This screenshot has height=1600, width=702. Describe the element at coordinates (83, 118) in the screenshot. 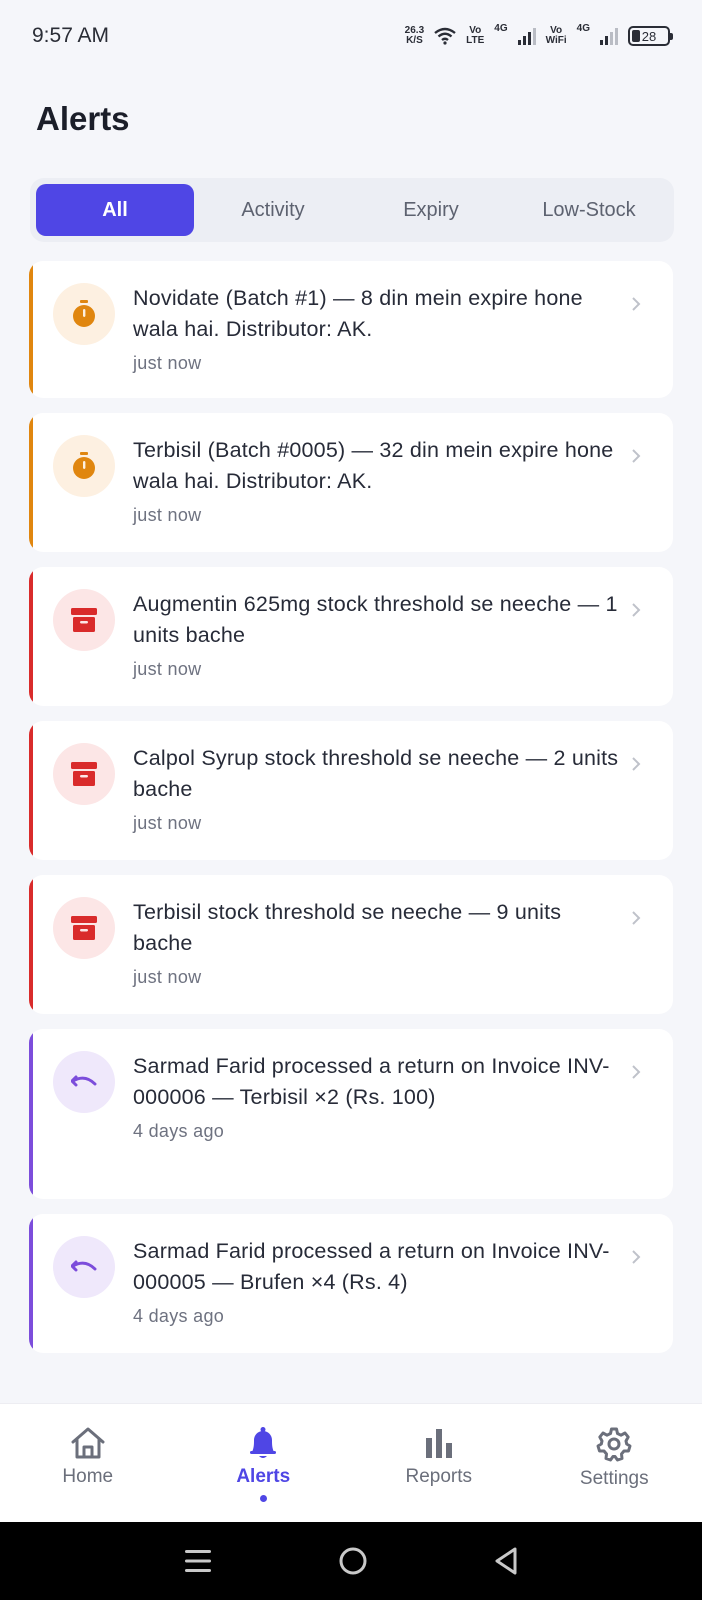

I see `page-title: Alerts` at that location.